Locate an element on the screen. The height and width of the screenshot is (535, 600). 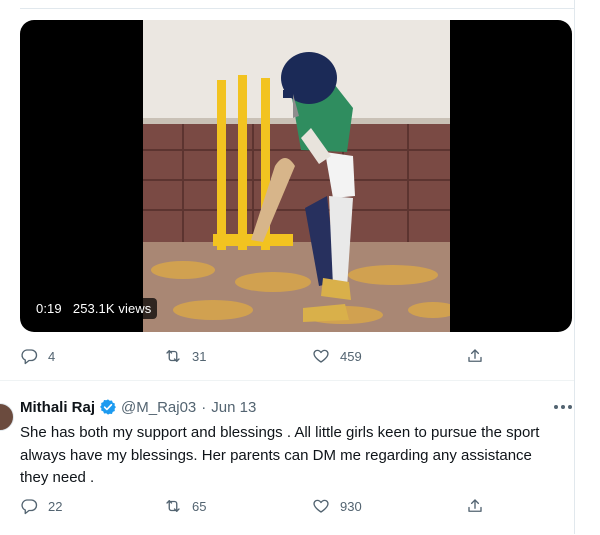
reply-button: 4 is located at coordinates (37, 356).